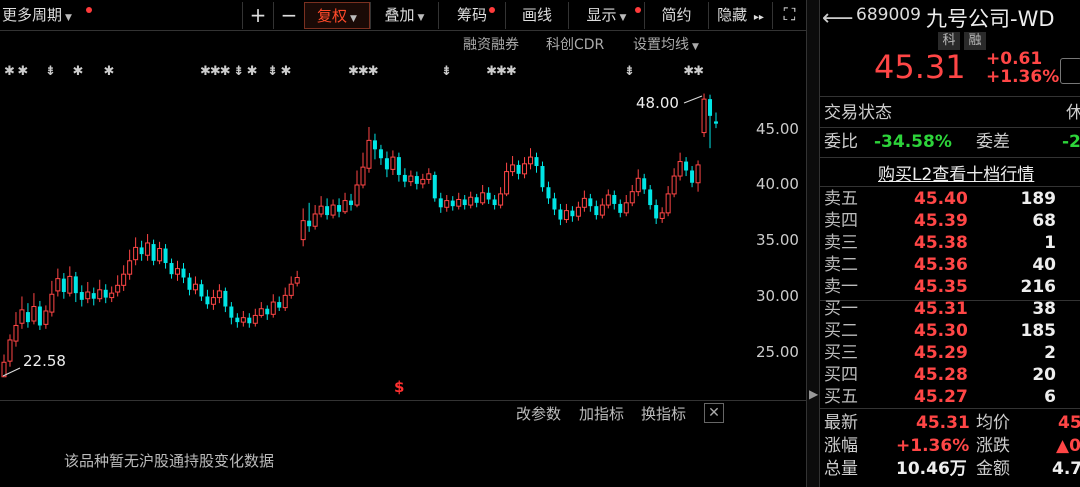  What do you see at coordinates (950, 199) in the screenshot?
I see `order-book-row: 卖五 45.40 189` at bounding box center [950, 199].